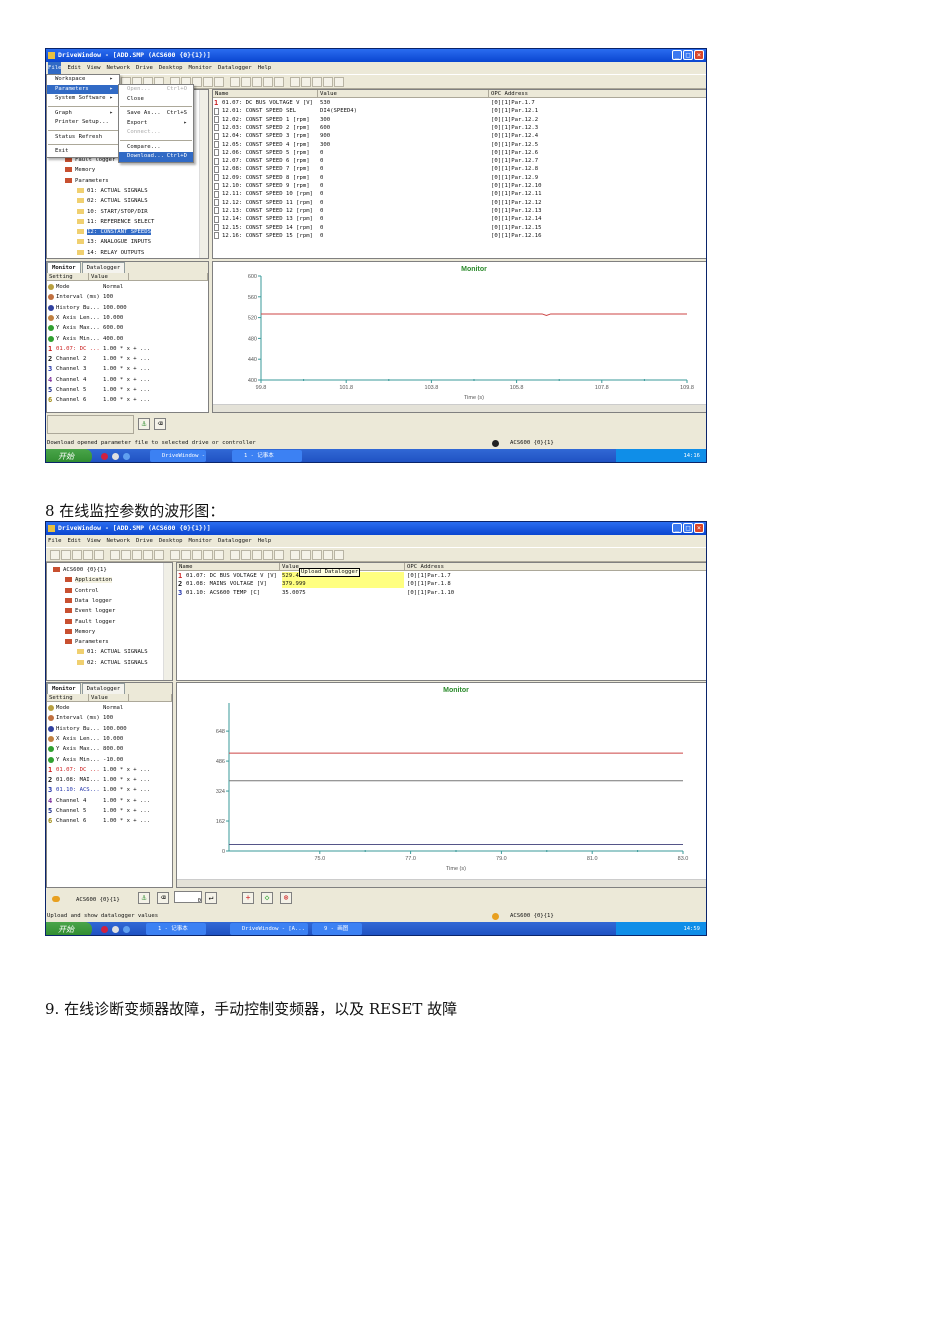  Describe the element at coordinates (459, 408) in the screenshot. I see `chart-horizontal-scrollbar` at that location.